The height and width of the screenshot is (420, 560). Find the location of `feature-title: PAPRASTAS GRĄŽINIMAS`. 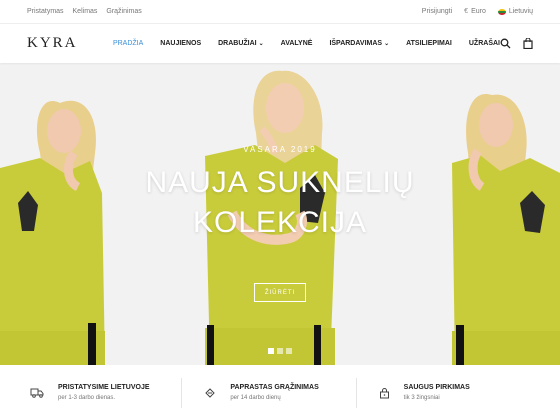

feature-title: PAPRASTAS GRĄŽINIMAS is located at coordinates (274, 387).